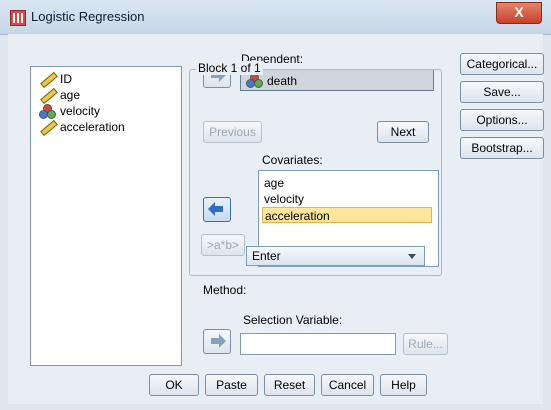  I want to click on close-button: X, so click(519, 13).